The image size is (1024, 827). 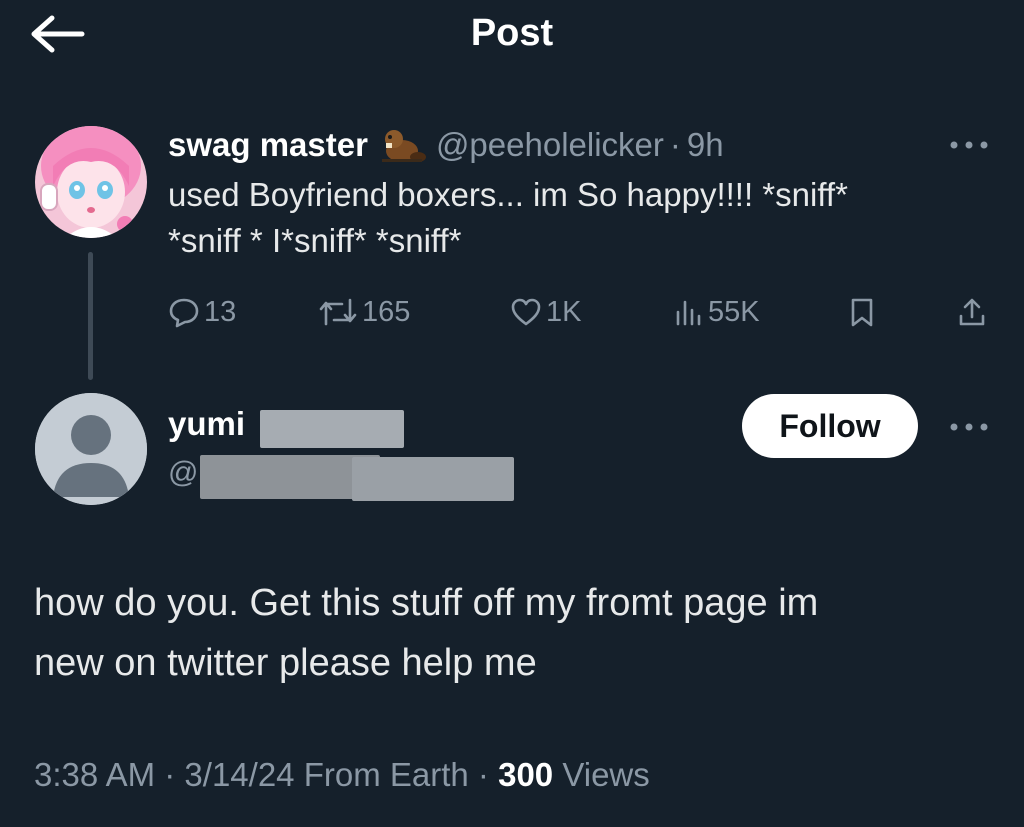 What do you see at coordinates (550, 145) in the screenshot?
I see `author-handle: @peeholelicker` at bounding box center [550, 145].